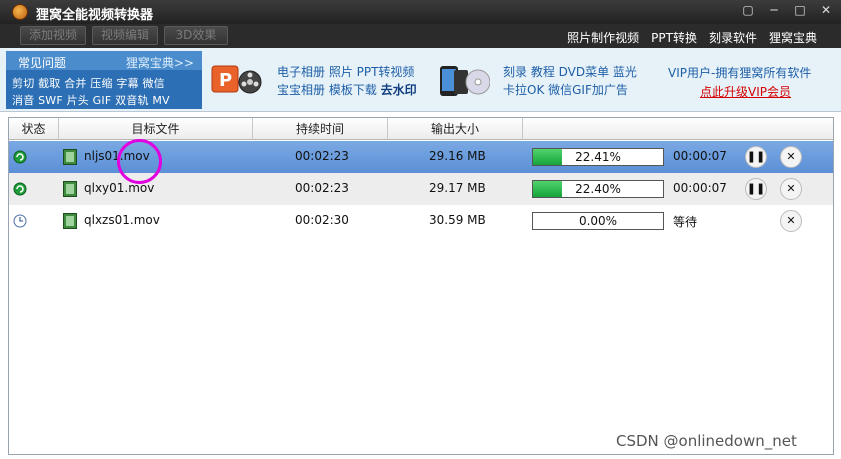 The width and height of the screenshot is (841, 459). I want to click on header-duration: 持续时间, so click(320, 129).